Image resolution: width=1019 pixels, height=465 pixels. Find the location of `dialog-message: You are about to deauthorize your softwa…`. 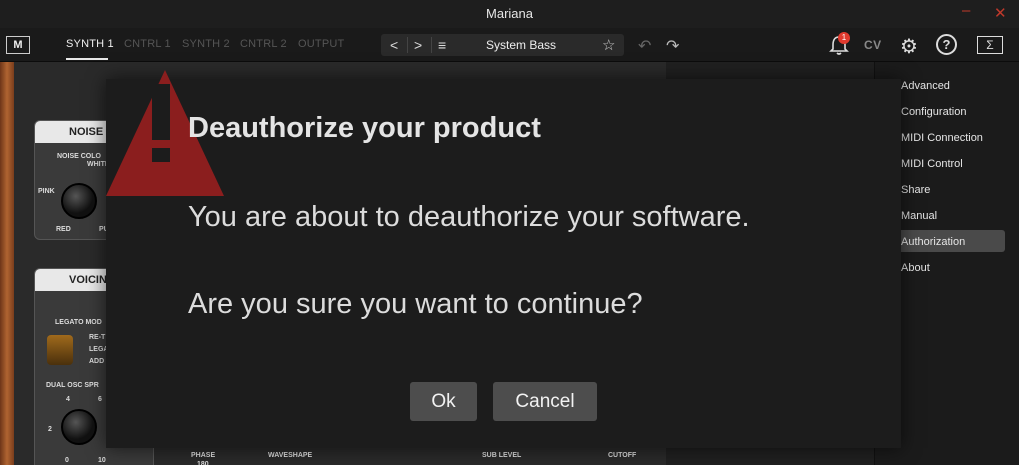

dialog-message: You are about to deauthorize your softwa… is located at coordinates (469, 217).